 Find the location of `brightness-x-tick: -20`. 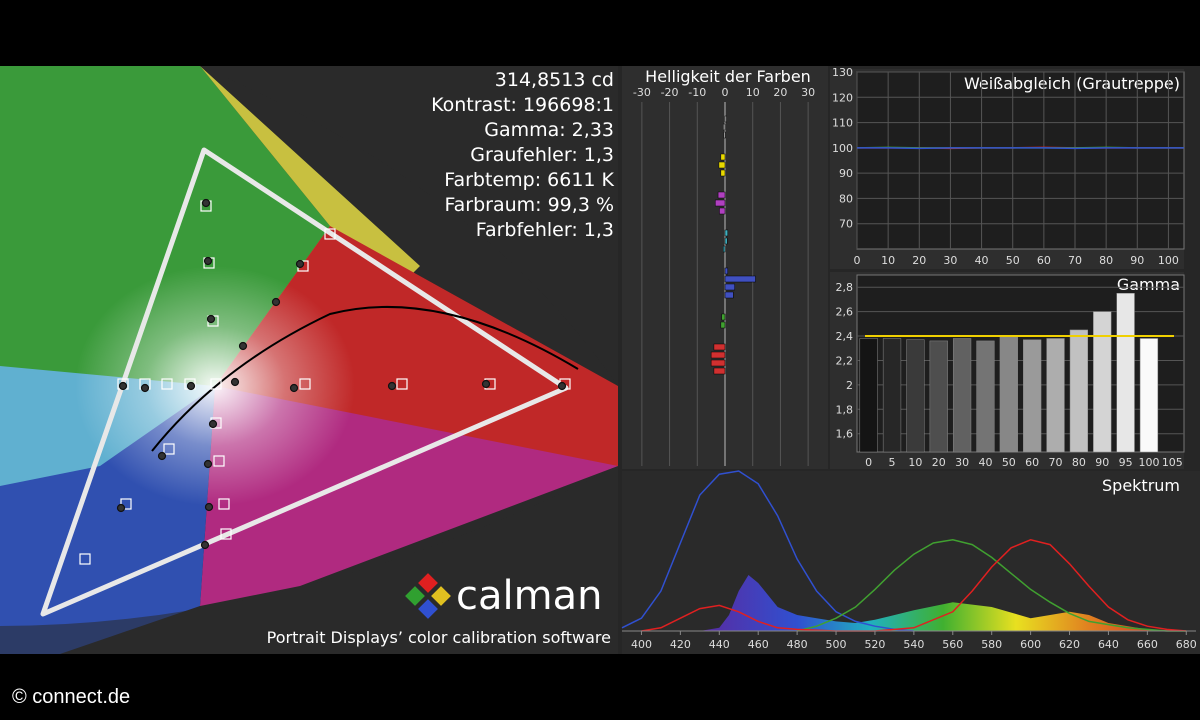

brightness-x-tick: -20 is located at coordinates (670, 92).